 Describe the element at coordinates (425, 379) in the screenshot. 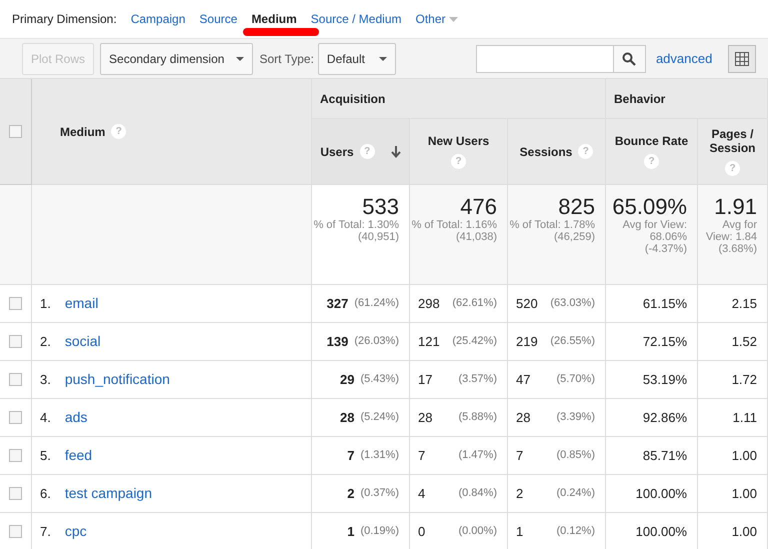

I see `table-cell-text: 17` at that location.